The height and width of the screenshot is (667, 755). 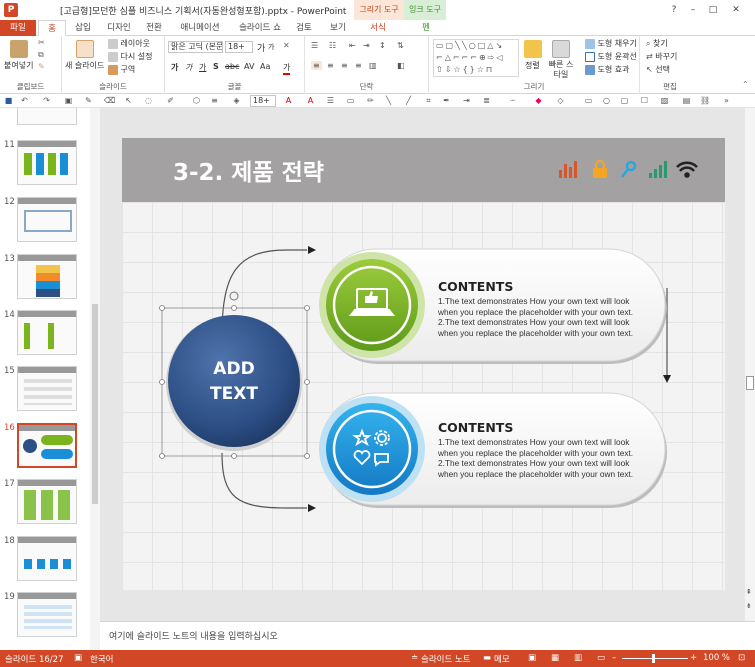 What do you see at coordinates (350, 100) in the screenshot?
I see `edit-shape-icon: ▭` at bounding box center [350, 100].